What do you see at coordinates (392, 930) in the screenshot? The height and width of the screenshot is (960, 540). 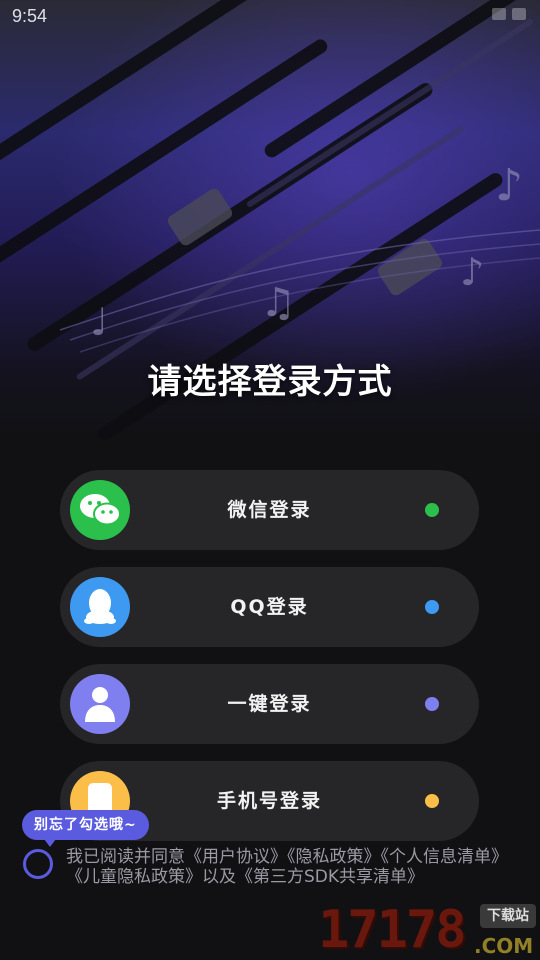 I see `watermark-logo: 17178` at bounding box center [392, 930].